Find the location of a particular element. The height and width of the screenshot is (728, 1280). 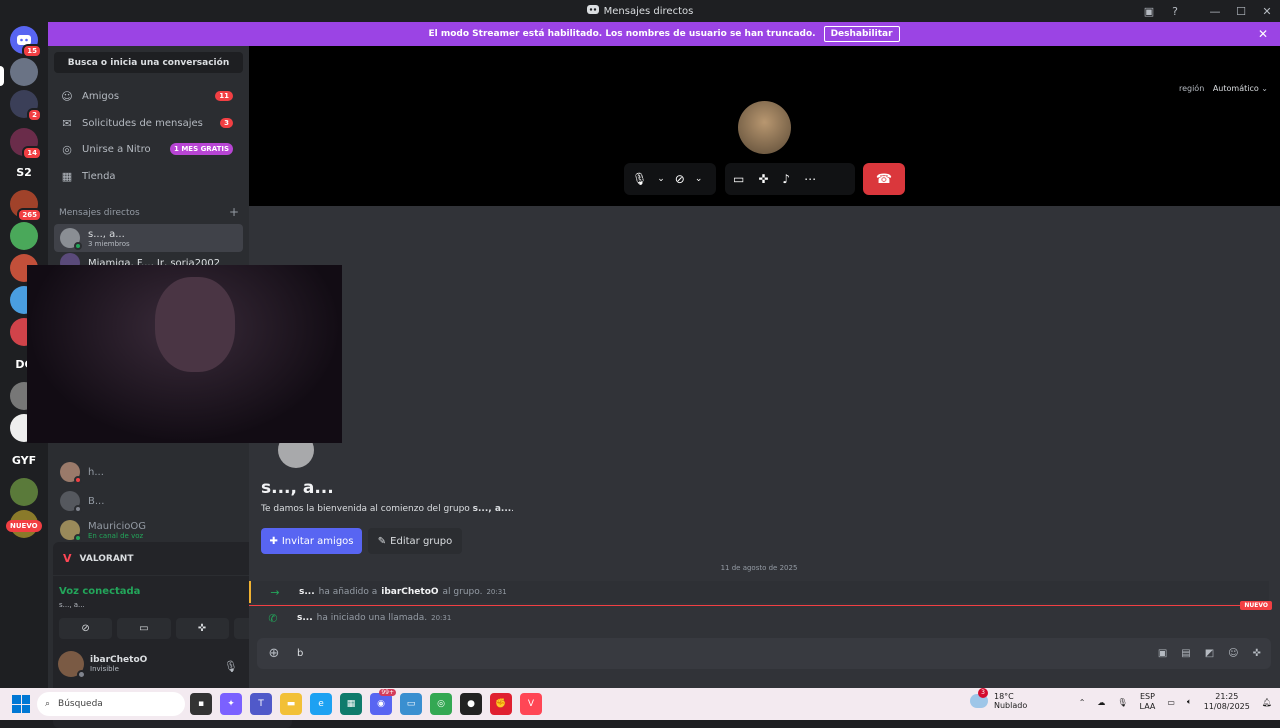

new-badge: NUEVO is located at coordinates (24, 526).